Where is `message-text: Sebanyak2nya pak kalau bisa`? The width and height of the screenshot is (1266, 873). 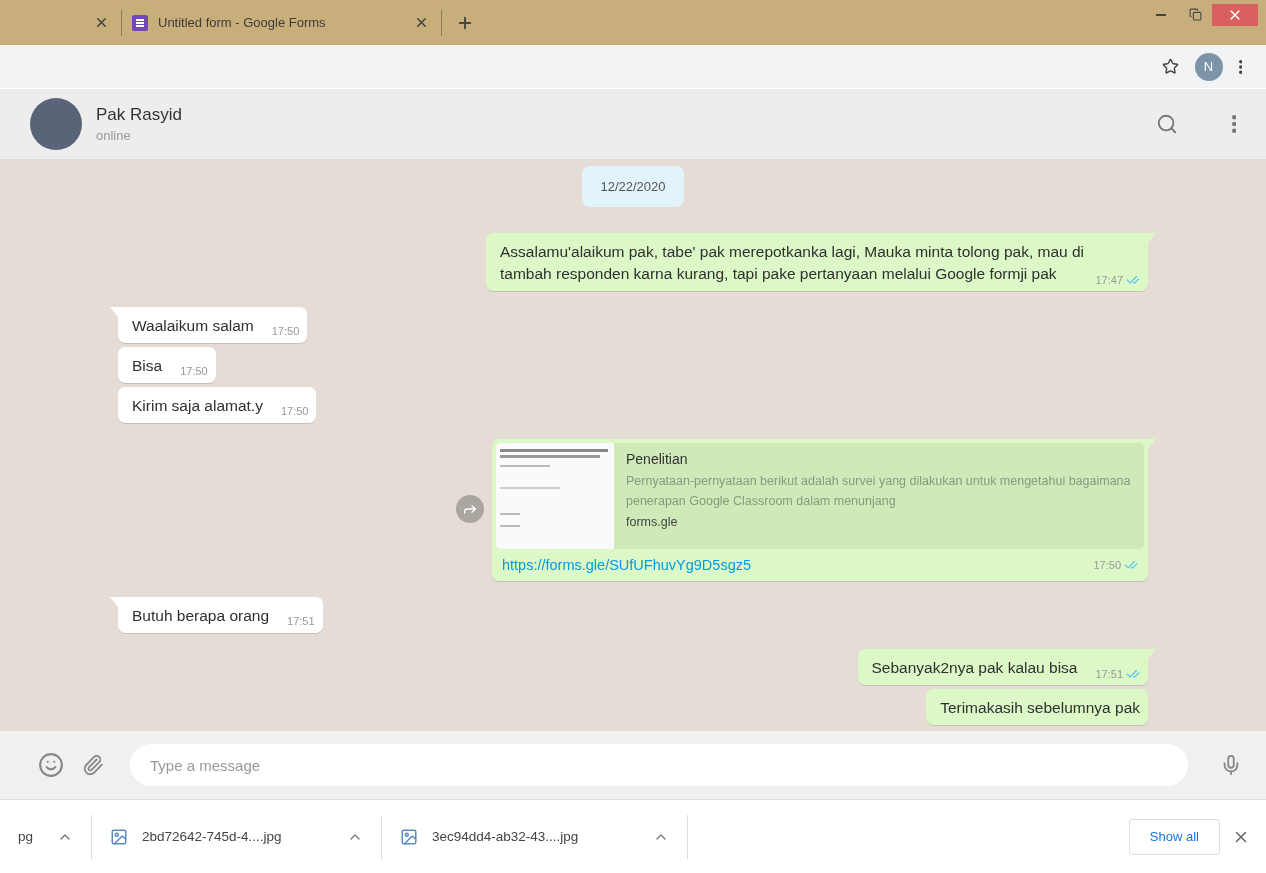
message-text: Sebanyak2nya pak kalau bisa is located at coordinates (974, 667).